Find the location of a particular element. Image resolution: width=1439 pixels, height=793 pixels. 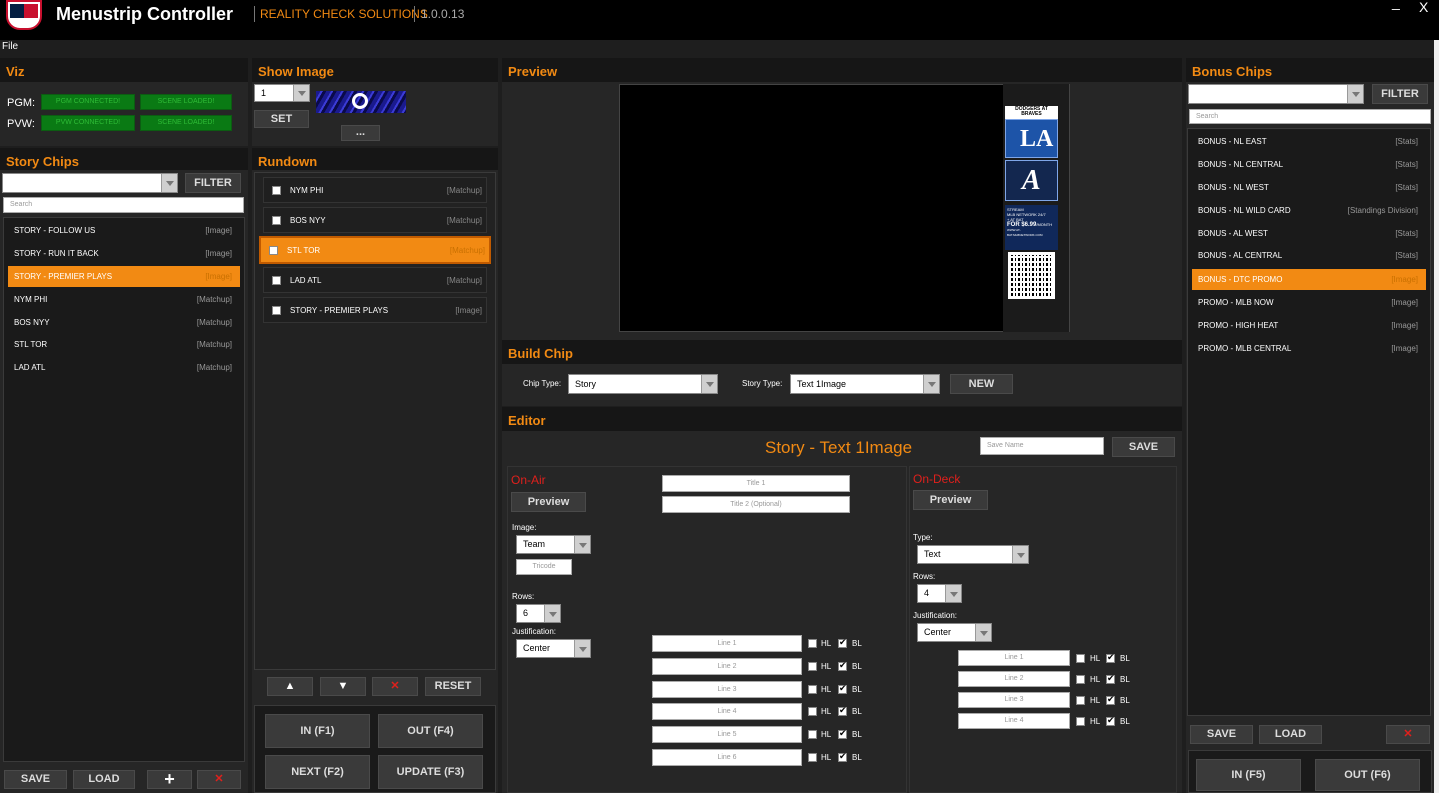

line-3-input: Line 3 is located at coordinates (727, 689).